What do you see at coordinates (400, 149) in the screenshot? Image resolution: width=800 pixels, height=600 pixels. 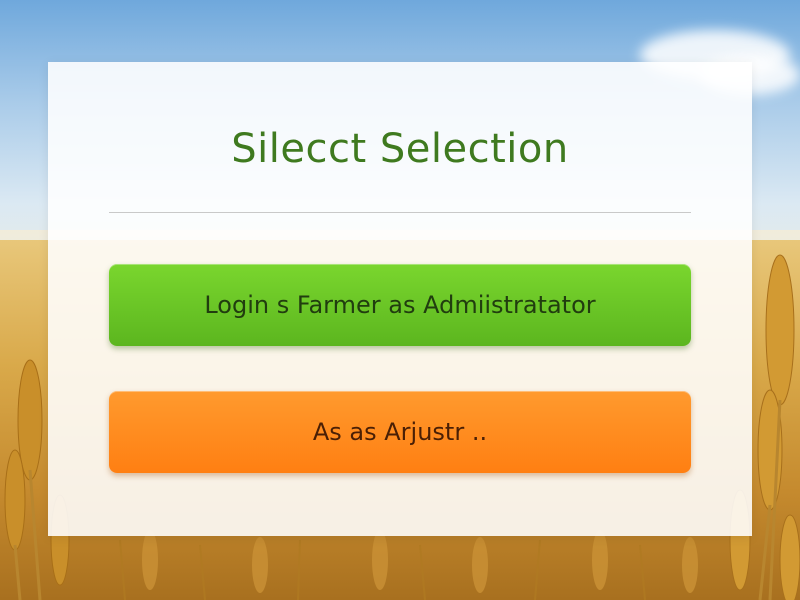 I see `page-title: Silecct Selection` at bounding box center [400, 149].